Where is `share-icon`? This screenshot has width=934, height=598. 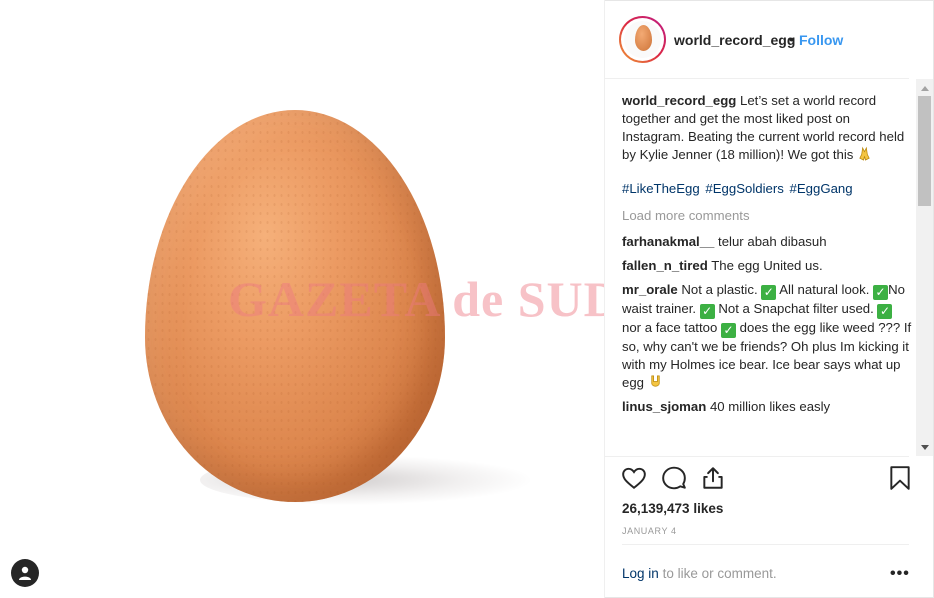 share-icon is located at coordinates (713, 478).